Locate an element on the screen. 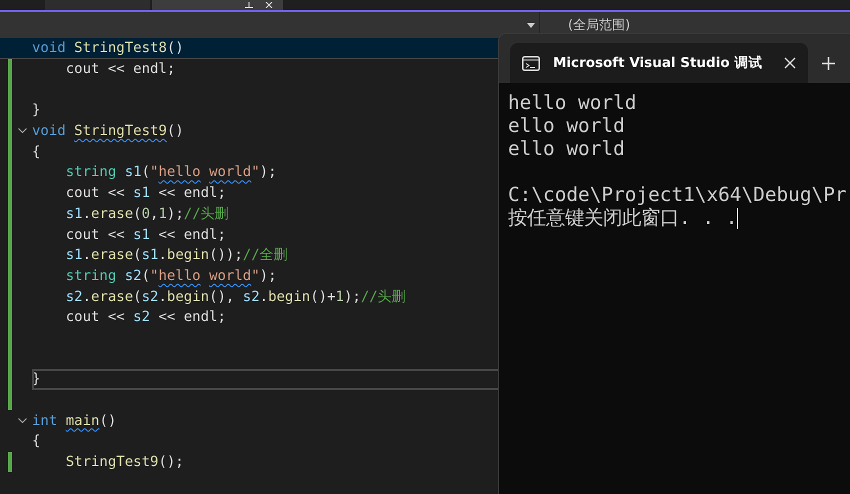 Image resolution: width=850 pixels, height=494 pixels. code-line: void StringTest9() is located at coordinates (108, 131).